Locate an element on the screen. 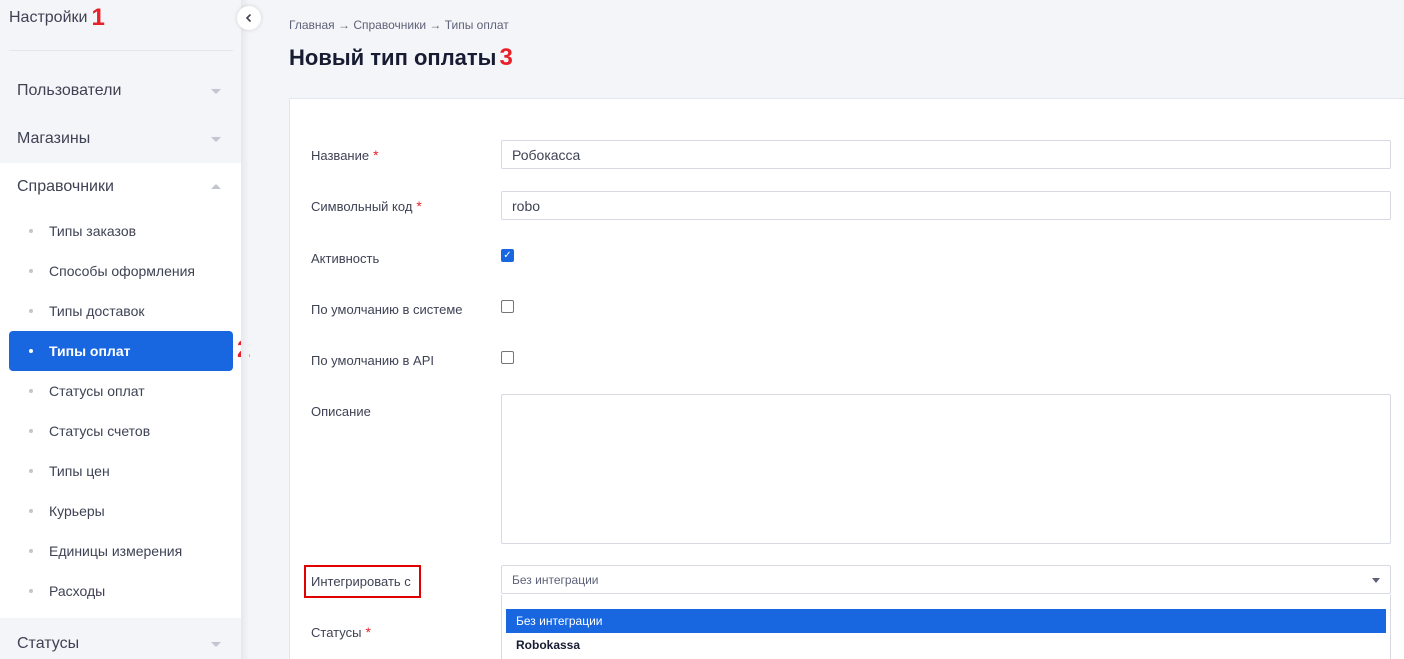 The height and width of the screenshot is (659, 1404). name-input is located at coordinates (946, 154).